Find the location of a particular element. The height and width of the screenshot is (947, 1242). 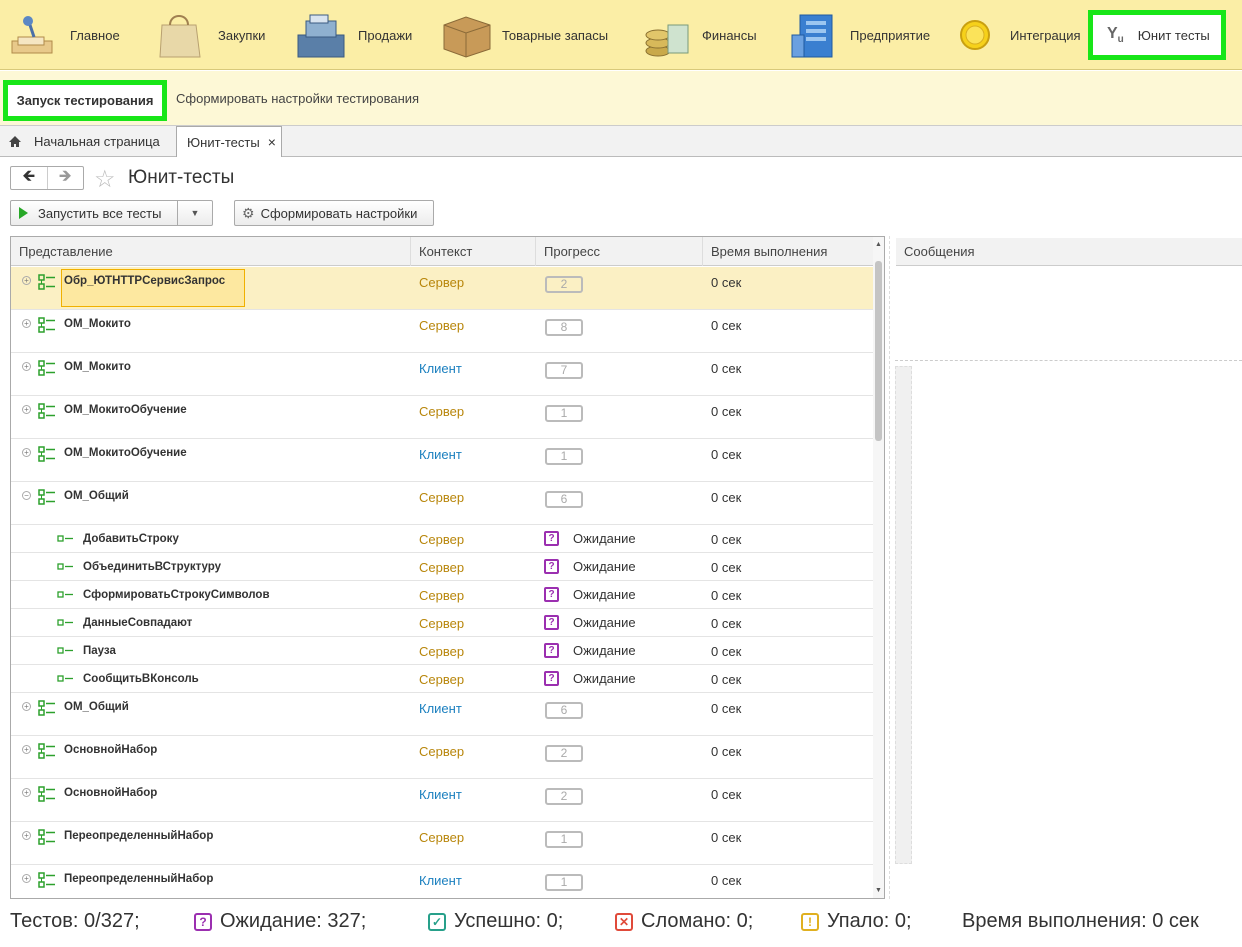

section-sales: Продажи is located at coordinates (354, 35).